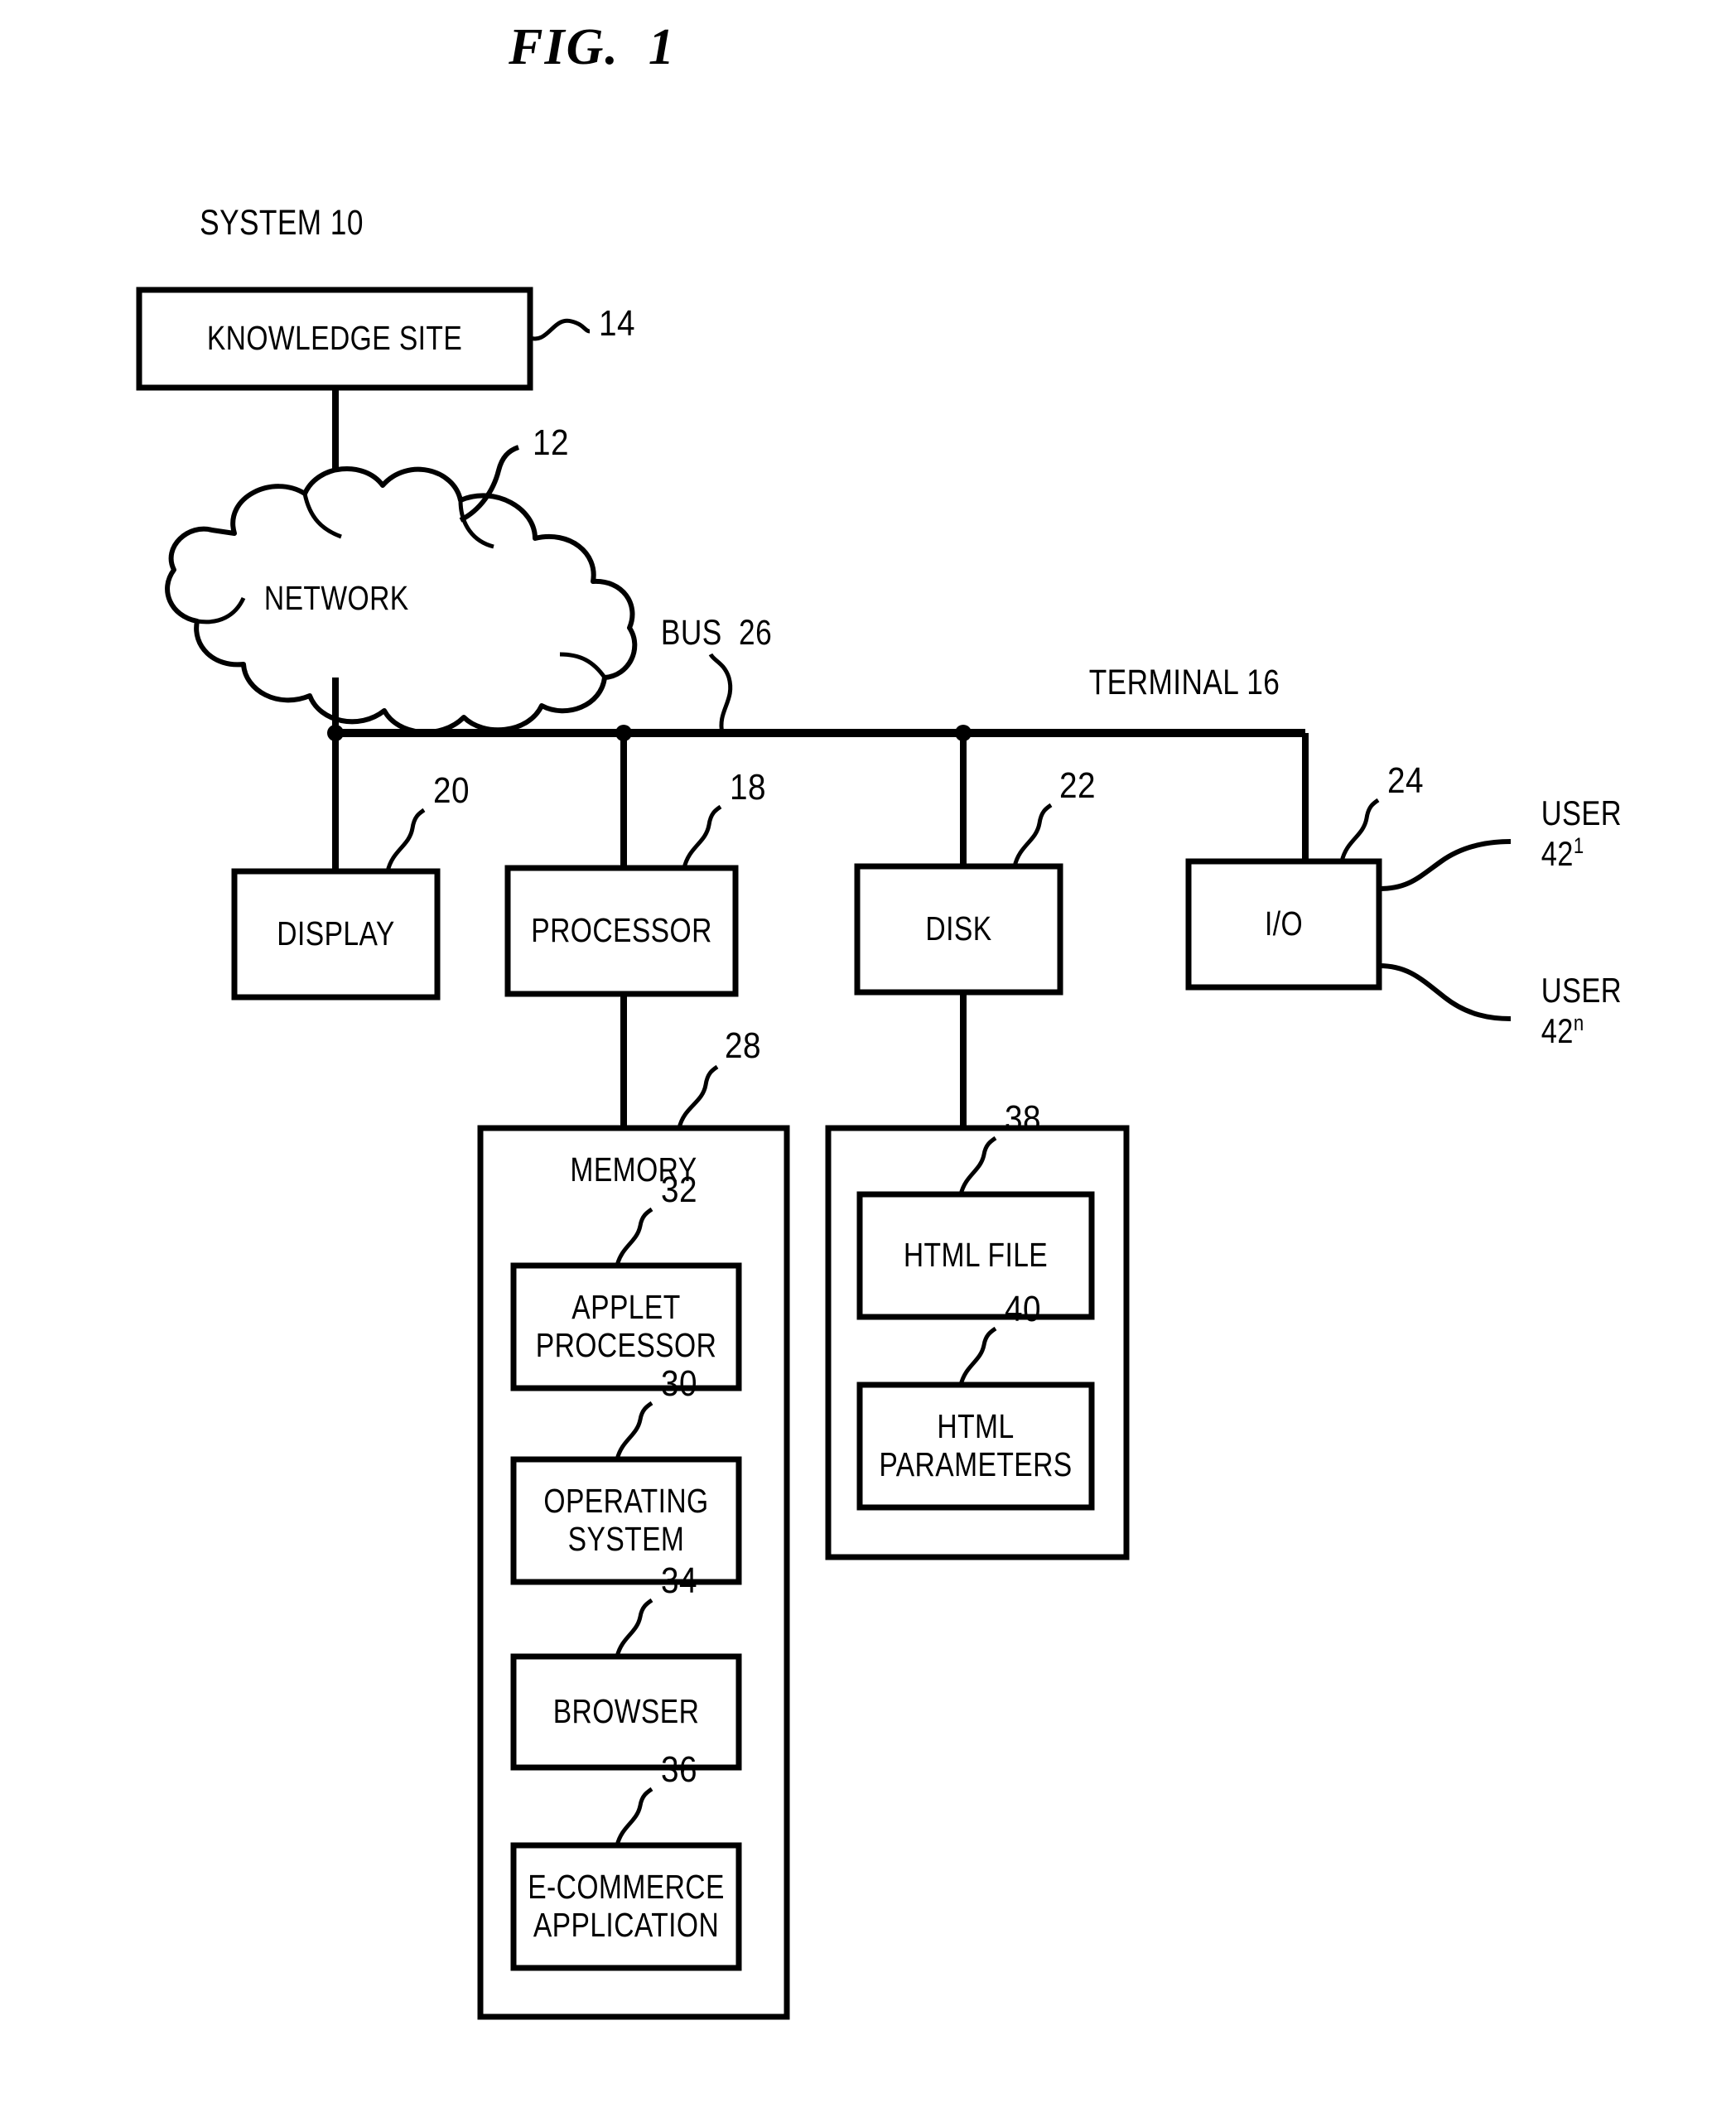 The image size is (1736, 2117). Describe the element at coordinates (1077, 785) in the screenshot. I see `ref-number-22: 22` at that location.